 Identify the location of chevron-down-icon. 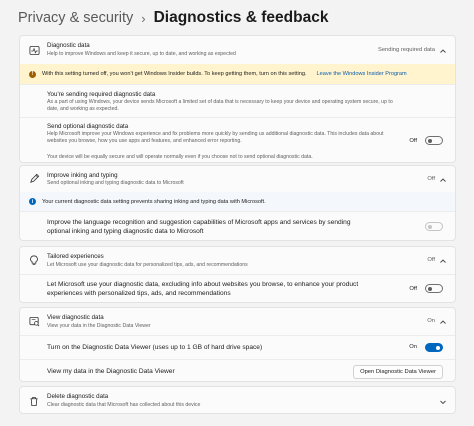
(443, 402).